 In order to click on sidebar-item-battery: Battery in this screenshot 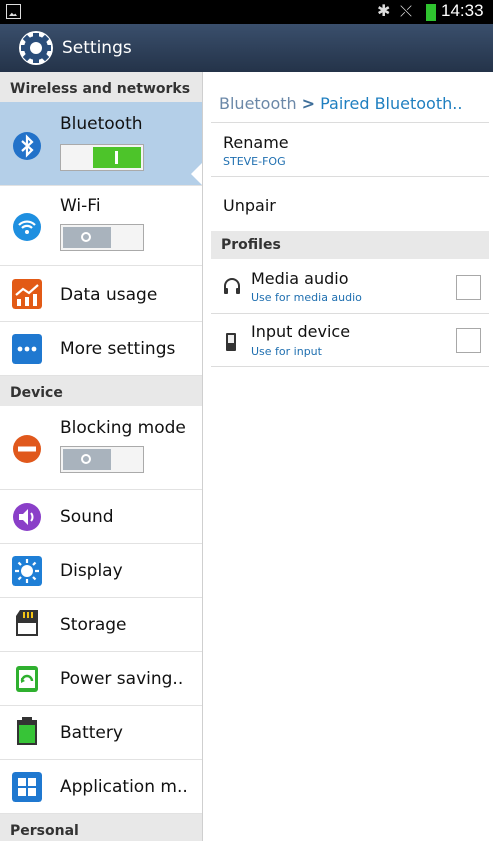, I will do `click(101, 733)`.